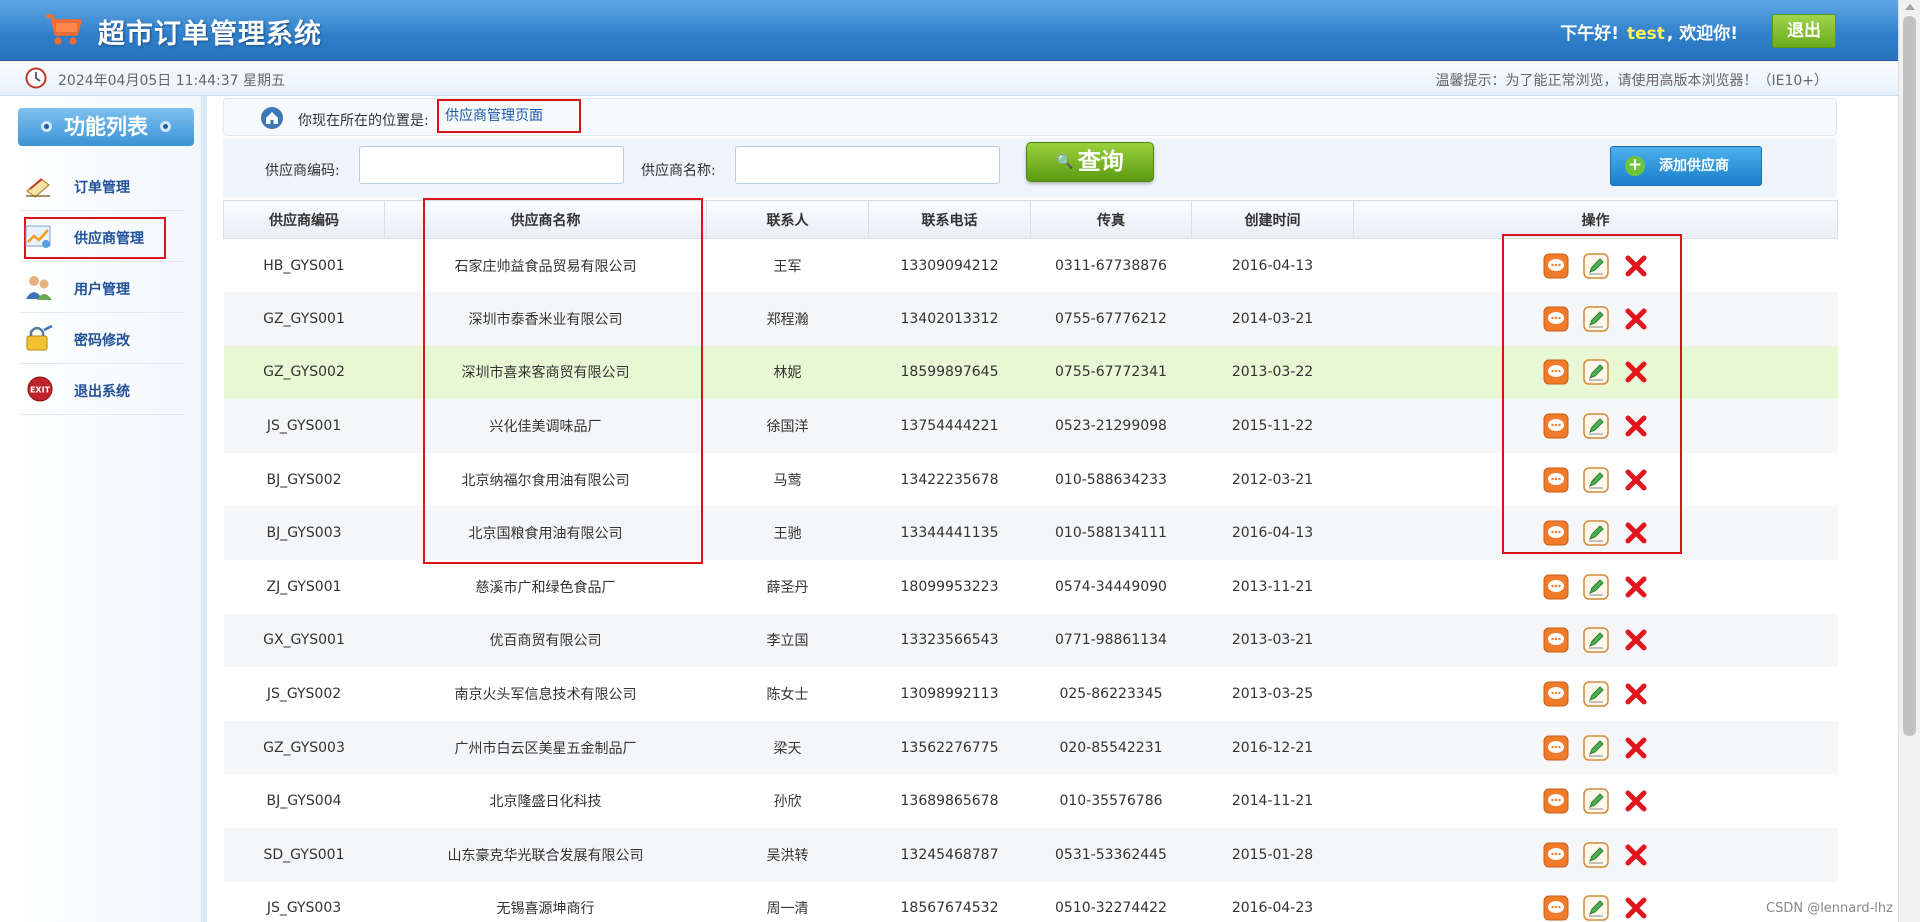 This screenshot has width=1920, height=922. What do you see at coordinates (1111, 265) in the screenshot?
I see `fax-cell: 0311-67738876` at bounding box center [1111, 265].